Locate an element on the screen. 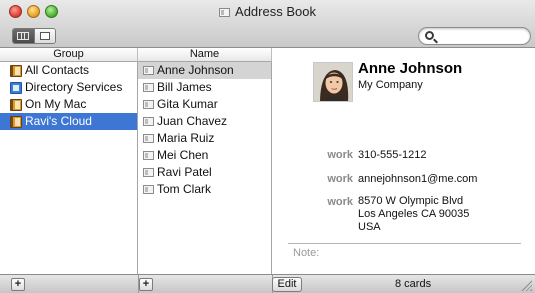  email-value: annejohnson1@me.com is located at coordinates (417, 179).